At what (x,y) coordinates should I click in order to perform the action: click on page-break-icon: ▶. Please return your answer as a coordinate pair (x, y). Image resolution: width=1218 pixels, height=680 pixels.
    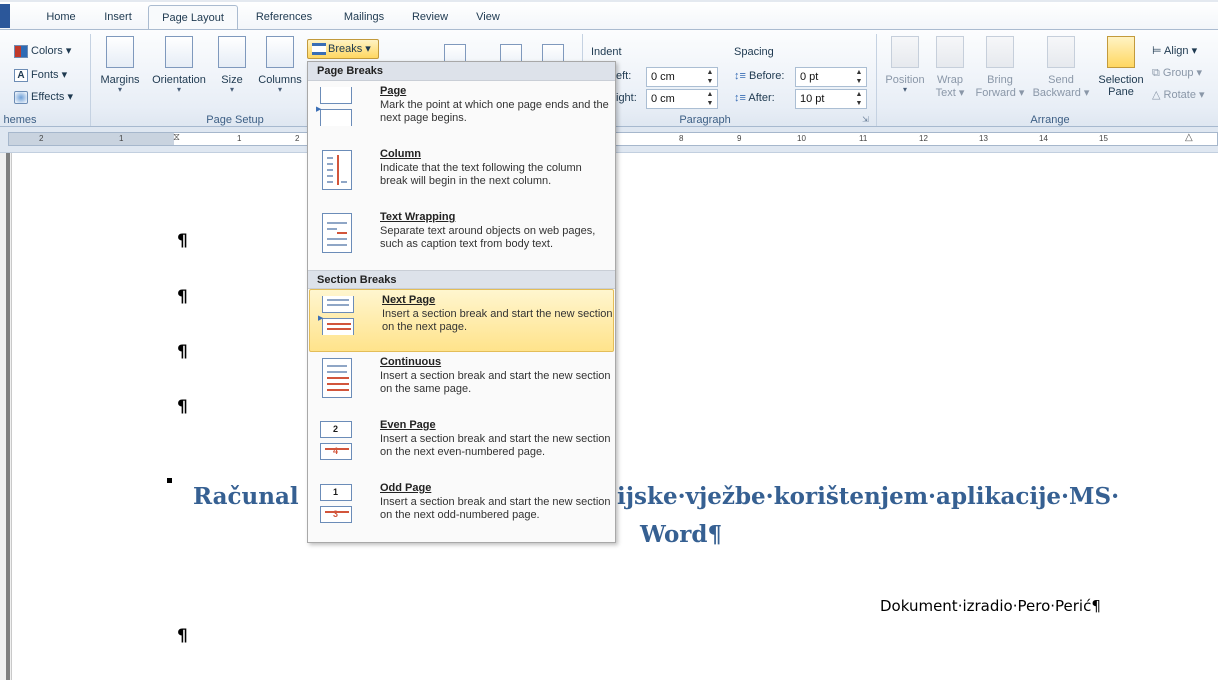
    Looking at the image, I should click on (335, 108).